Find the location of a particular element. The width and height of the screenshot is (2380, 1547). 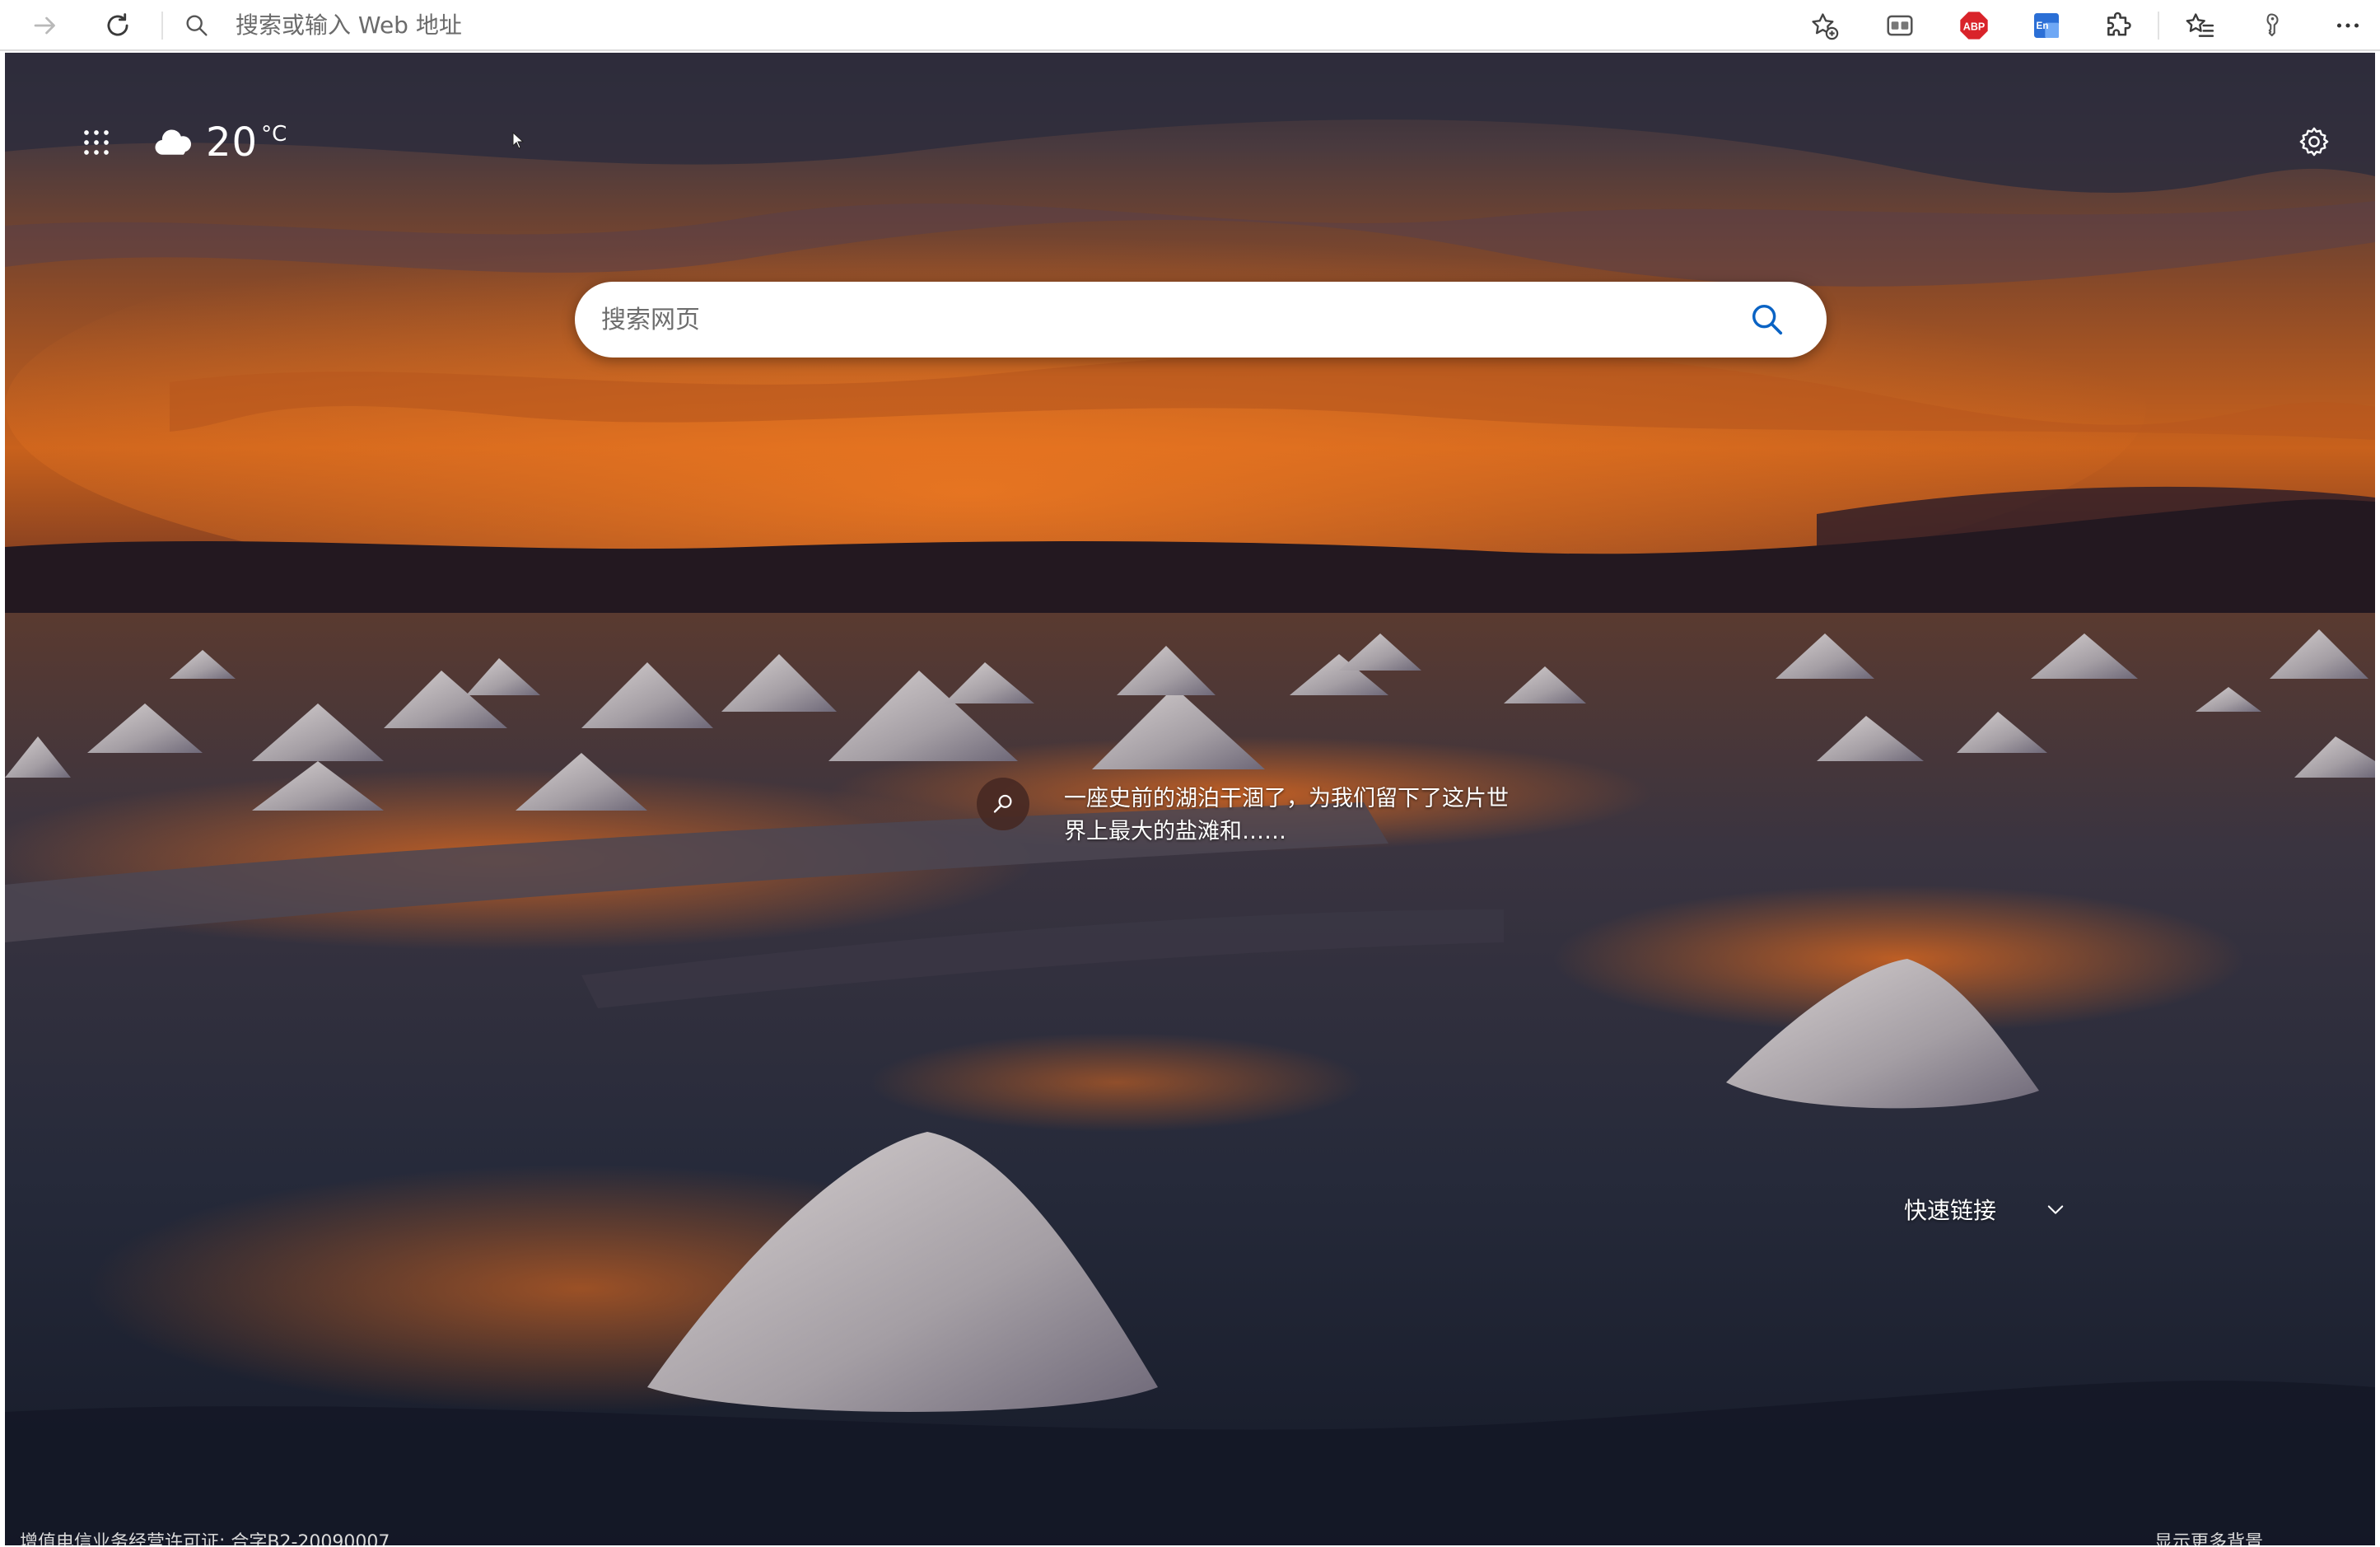

apps-launcher-button is located at coordinates (96, 142).